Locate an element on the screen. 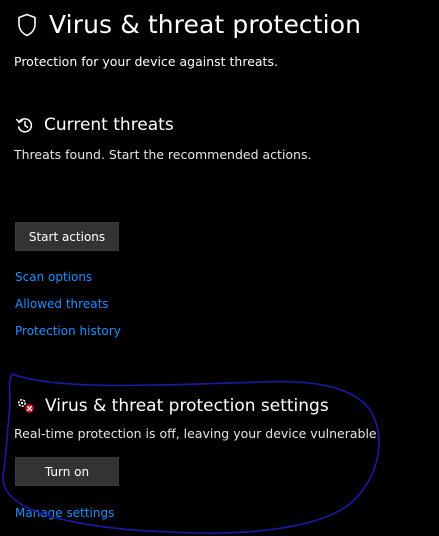  page-title: Virus & threat protection is located at coordinates (205, 24).